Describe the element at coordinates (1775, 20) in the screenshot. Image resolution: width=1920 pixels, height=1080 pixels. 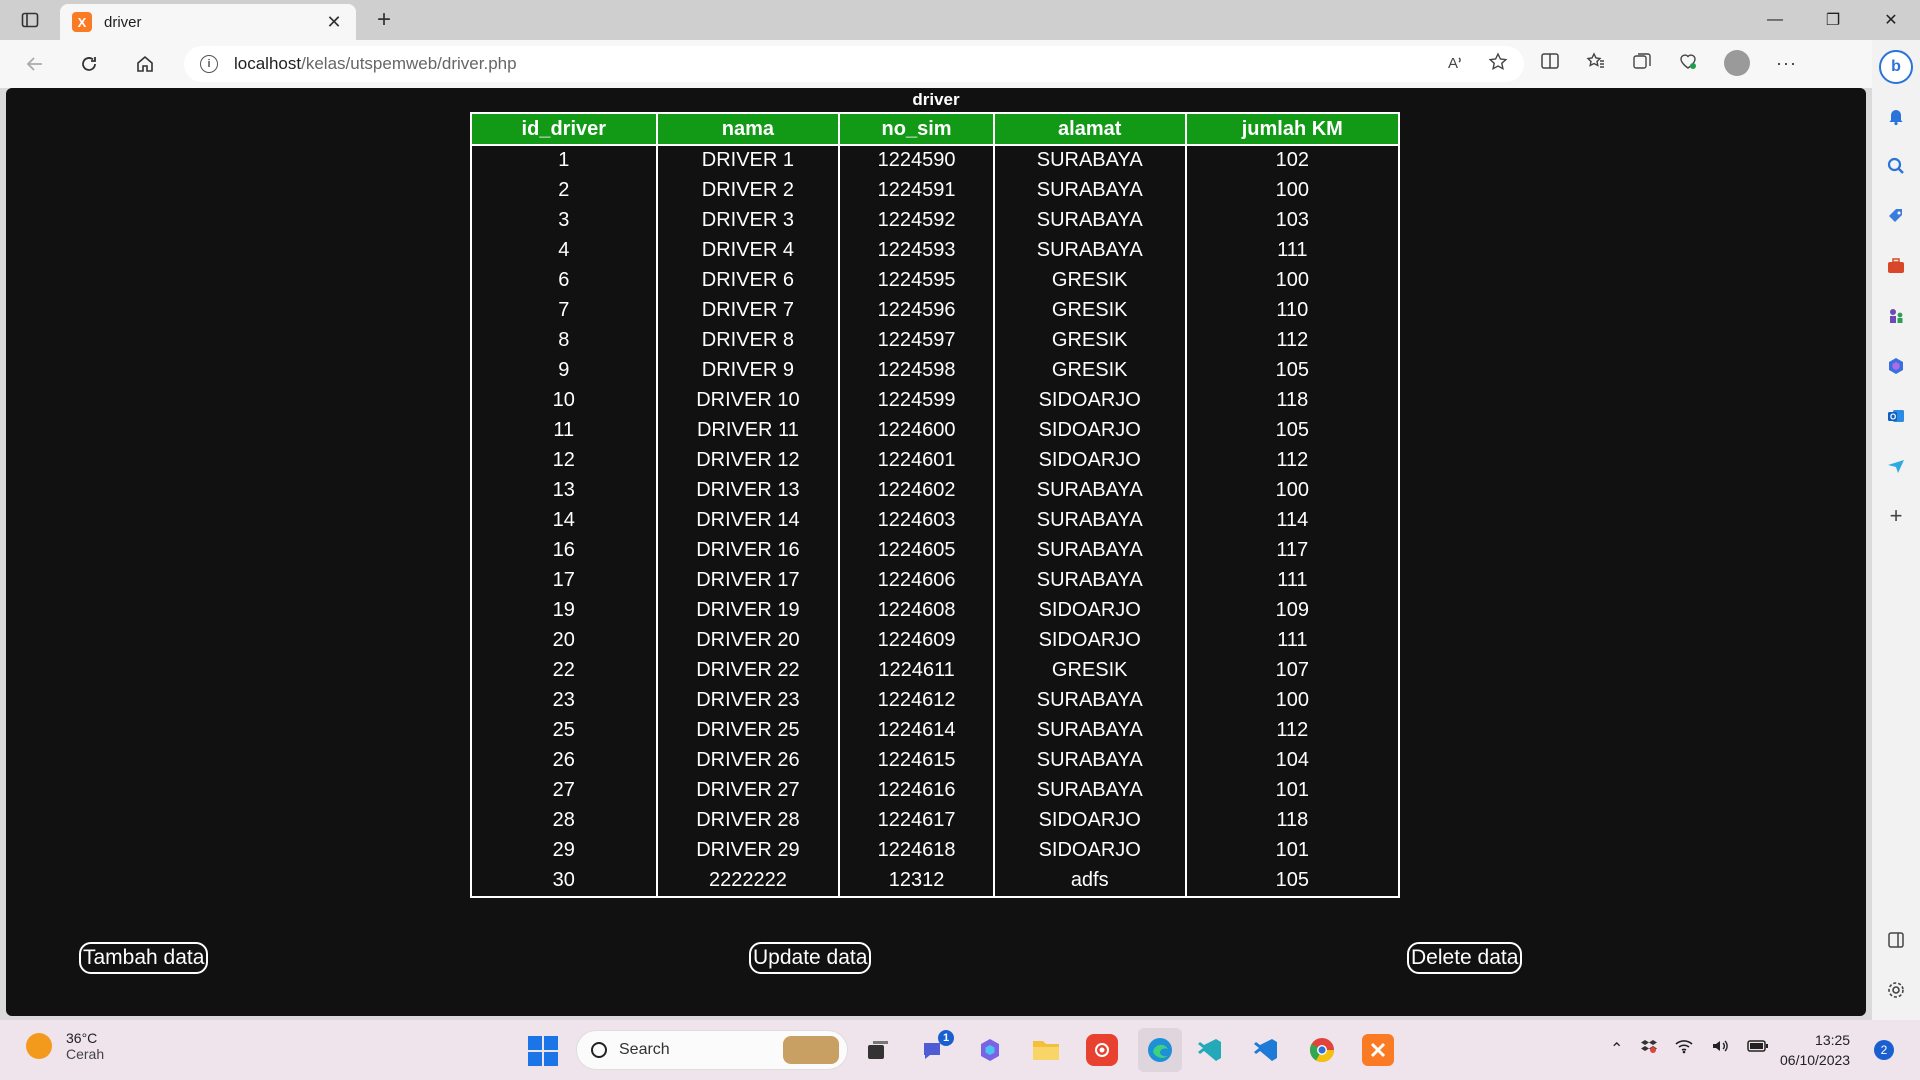
I see `minimize-icon: —` at that location.